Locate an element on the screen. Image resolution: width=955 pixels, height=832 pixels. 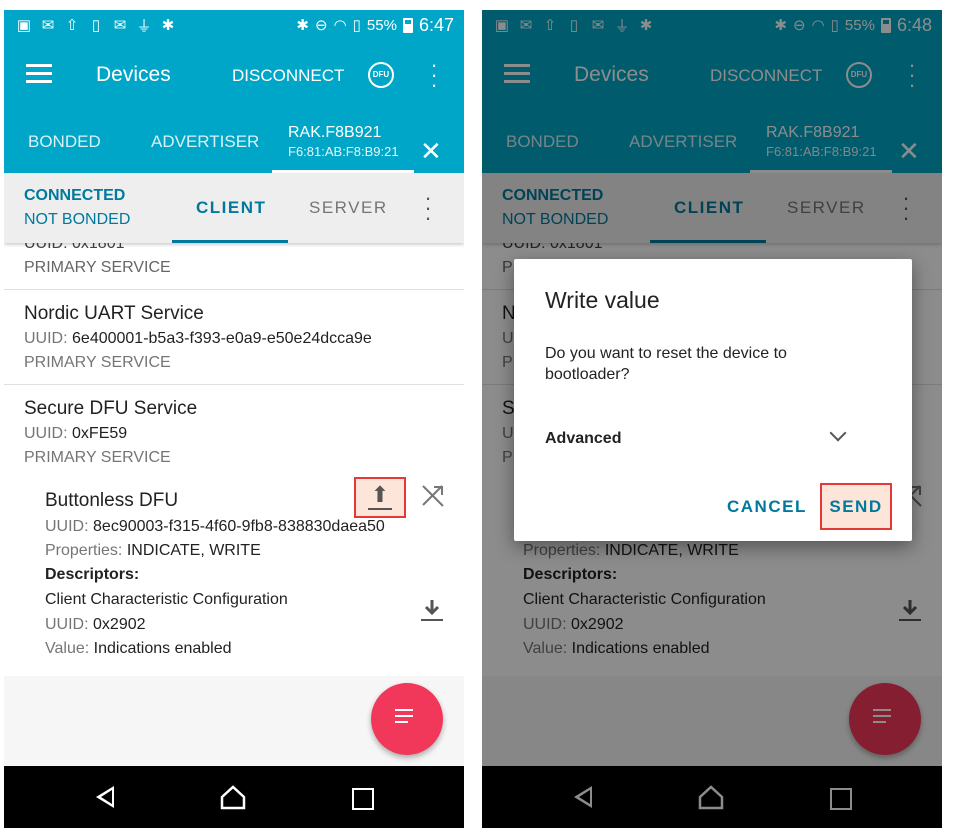
descriptors-heading: Descriptors: is located at coordinates (92, 574).